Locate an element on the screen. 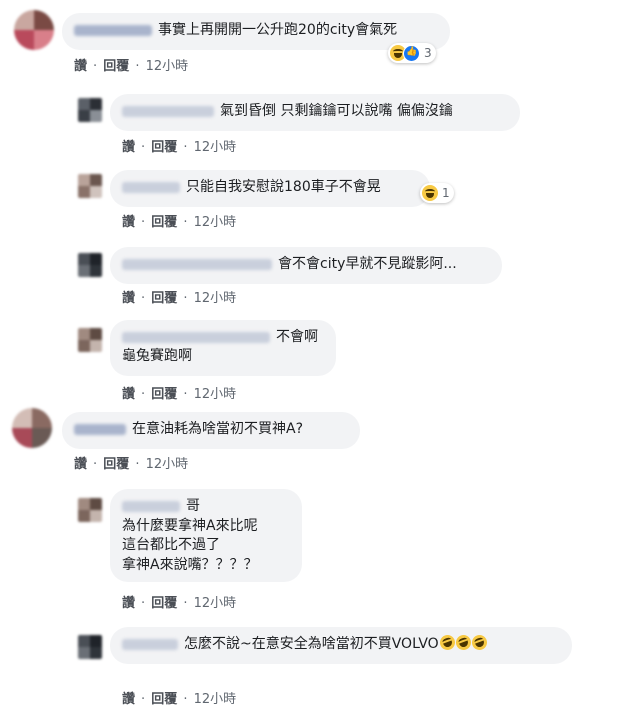 The width and height of the screenshot is (622, 719). comment-text: 哥 is located at coordinates (193, 506).